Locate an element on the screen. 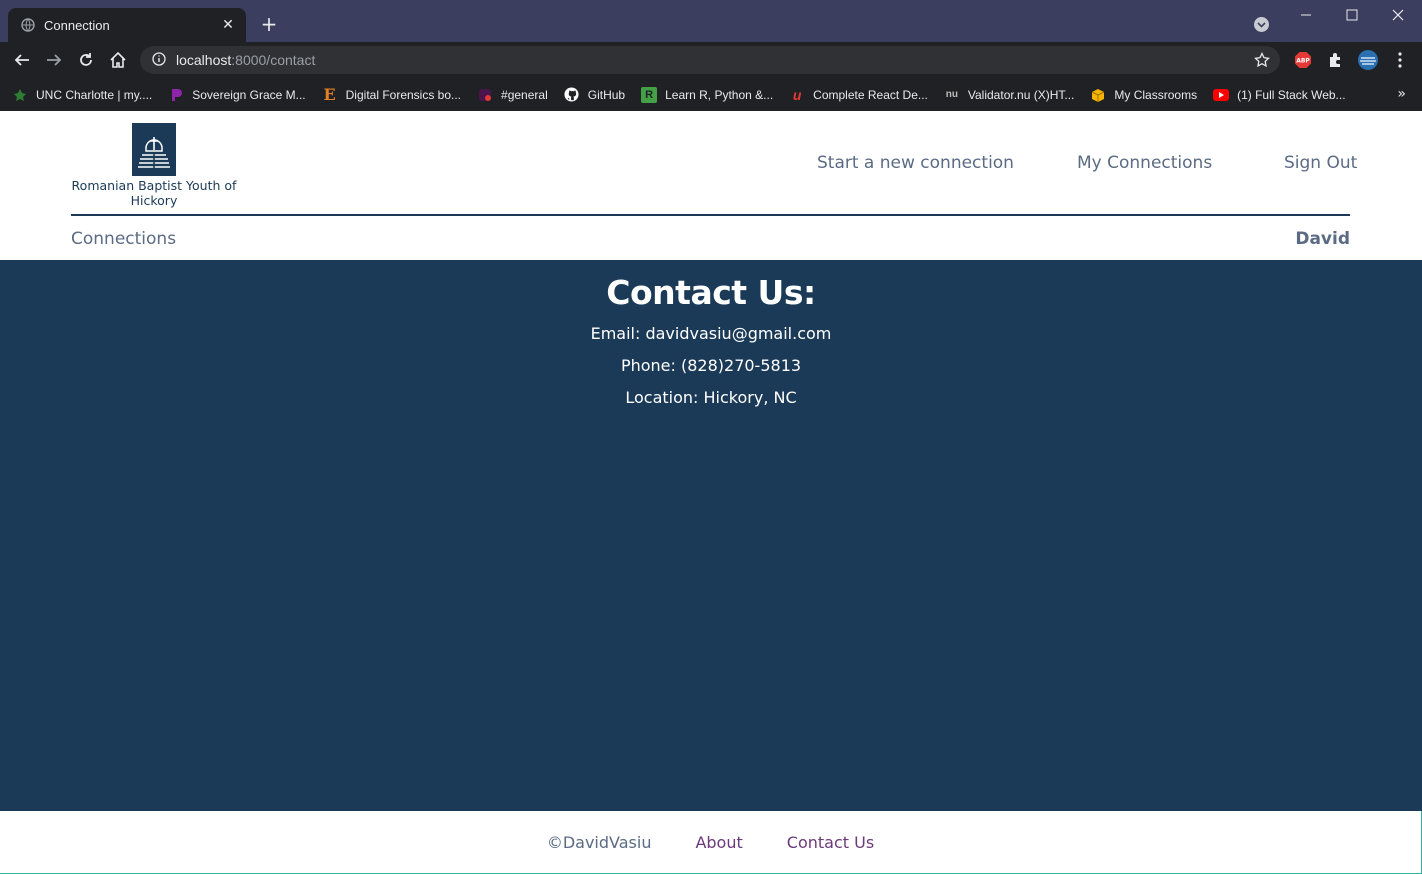  bookmark-label: My Classrooms is located at coordinates (1156, 94).